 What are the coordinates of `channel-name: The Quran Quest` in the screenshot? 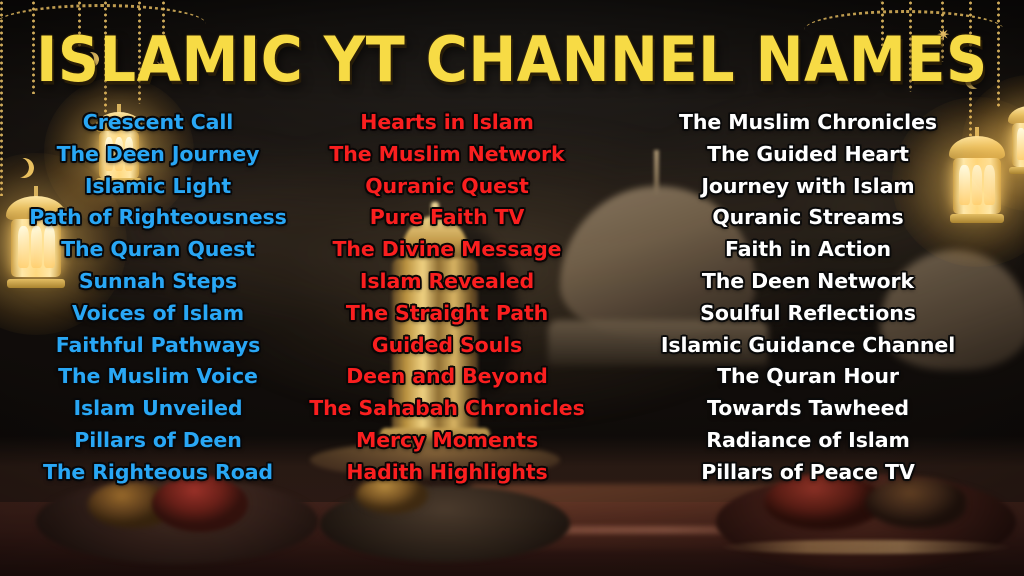 It's located at (158, 249).